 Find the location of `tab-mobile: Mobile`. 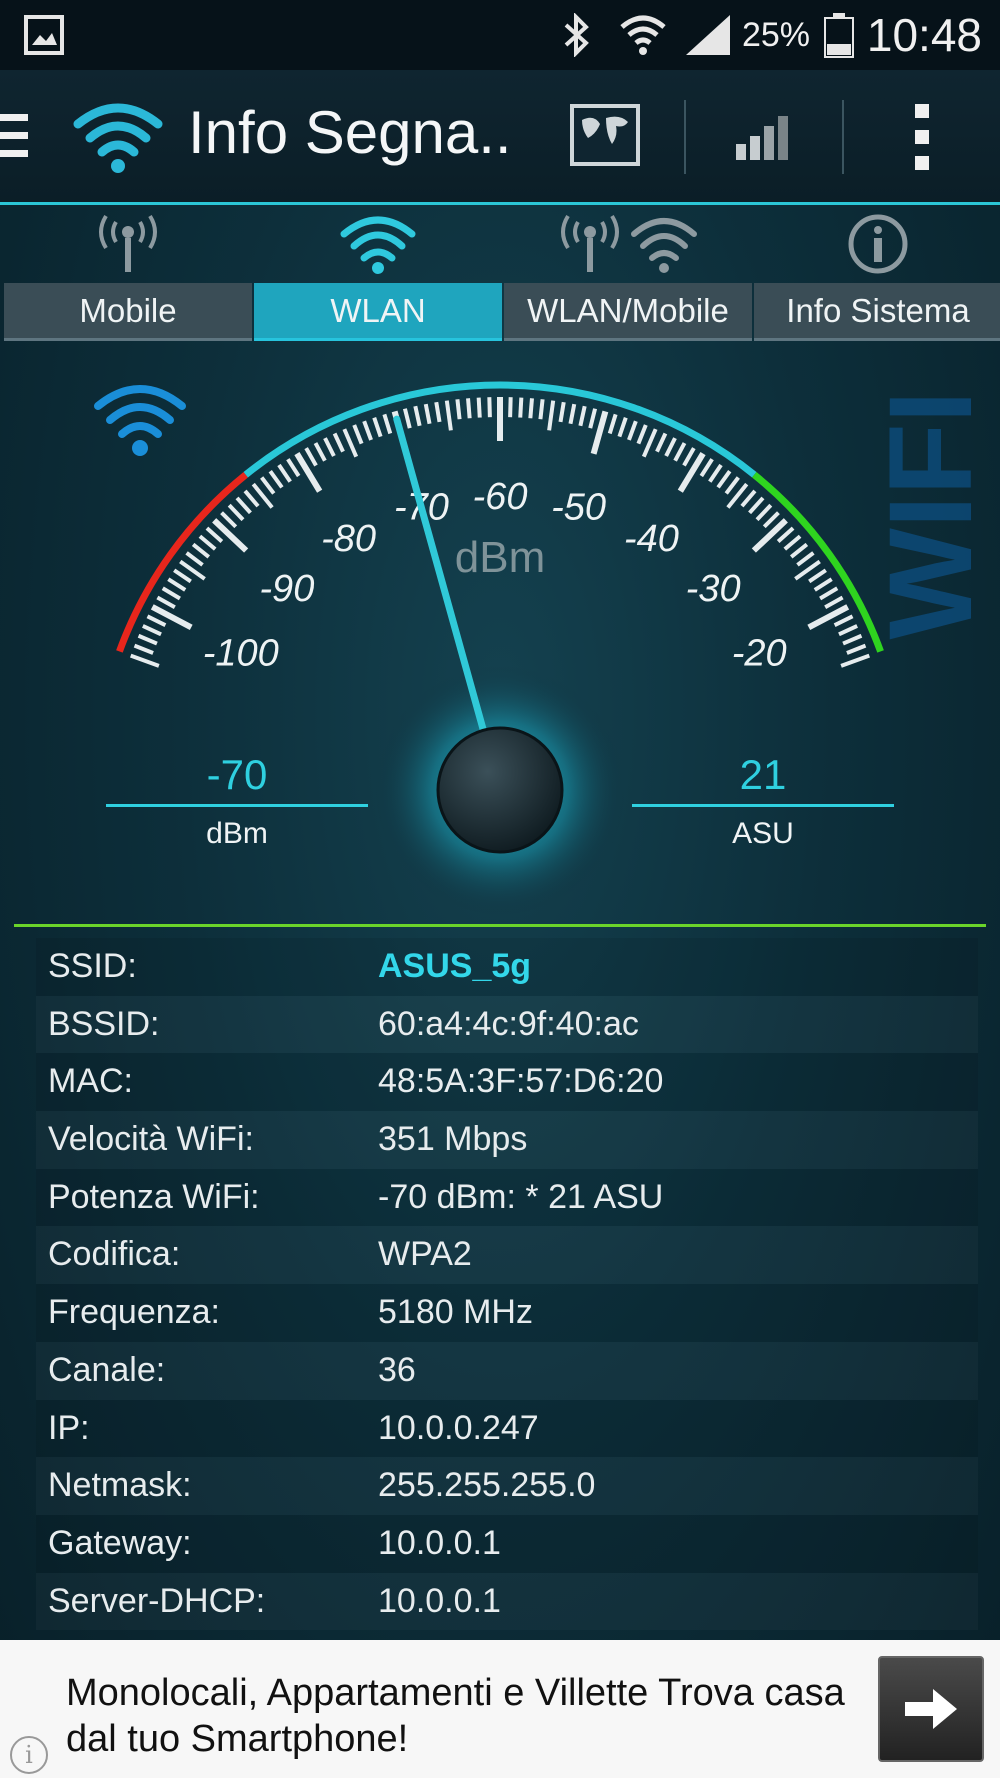

tab-mobile: Mobile is located at coordinates (128, 273).